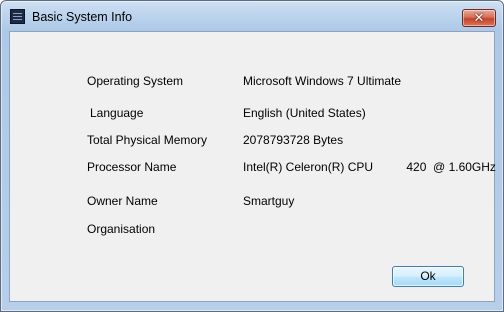  I want to click on close-icon: ✕, so click(479, 17).